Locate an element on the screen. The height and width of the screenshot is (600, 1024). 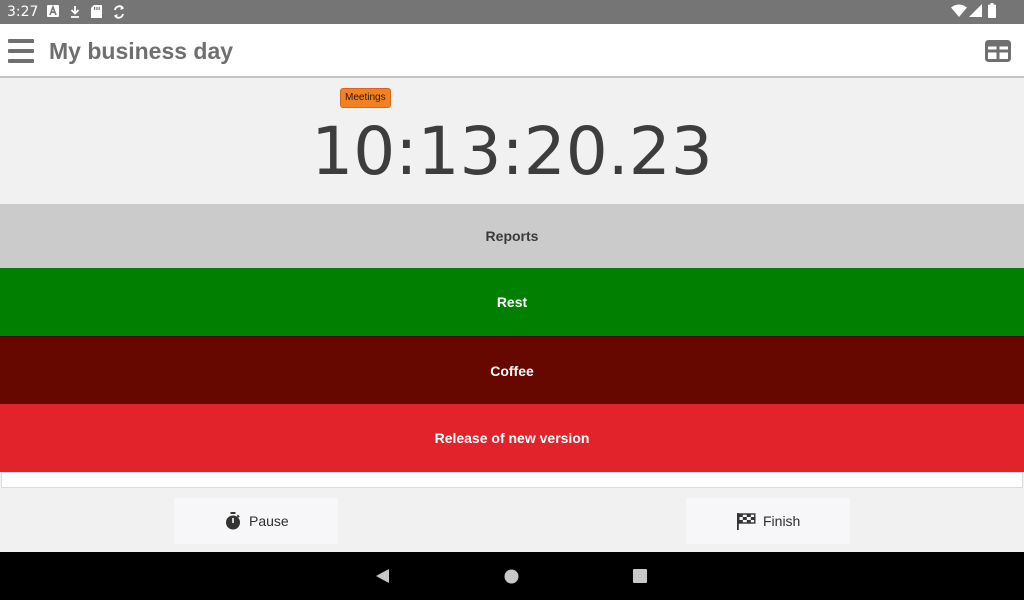
recents-icon is located at coordinates (640, 576).